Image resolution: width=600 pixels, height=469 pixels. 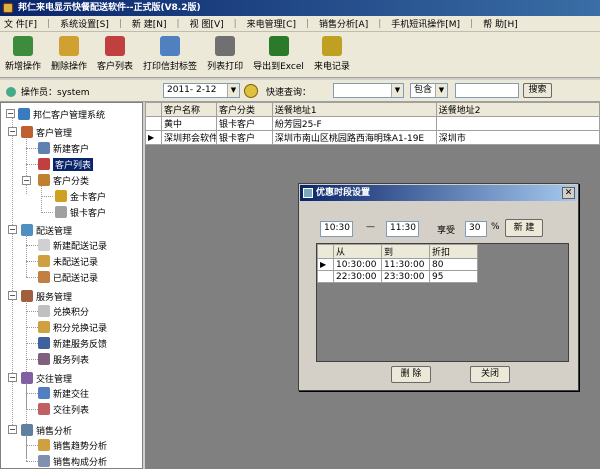 I want to click on menu-sms: 手机短讯操作[M], so click(x=425, y=23).